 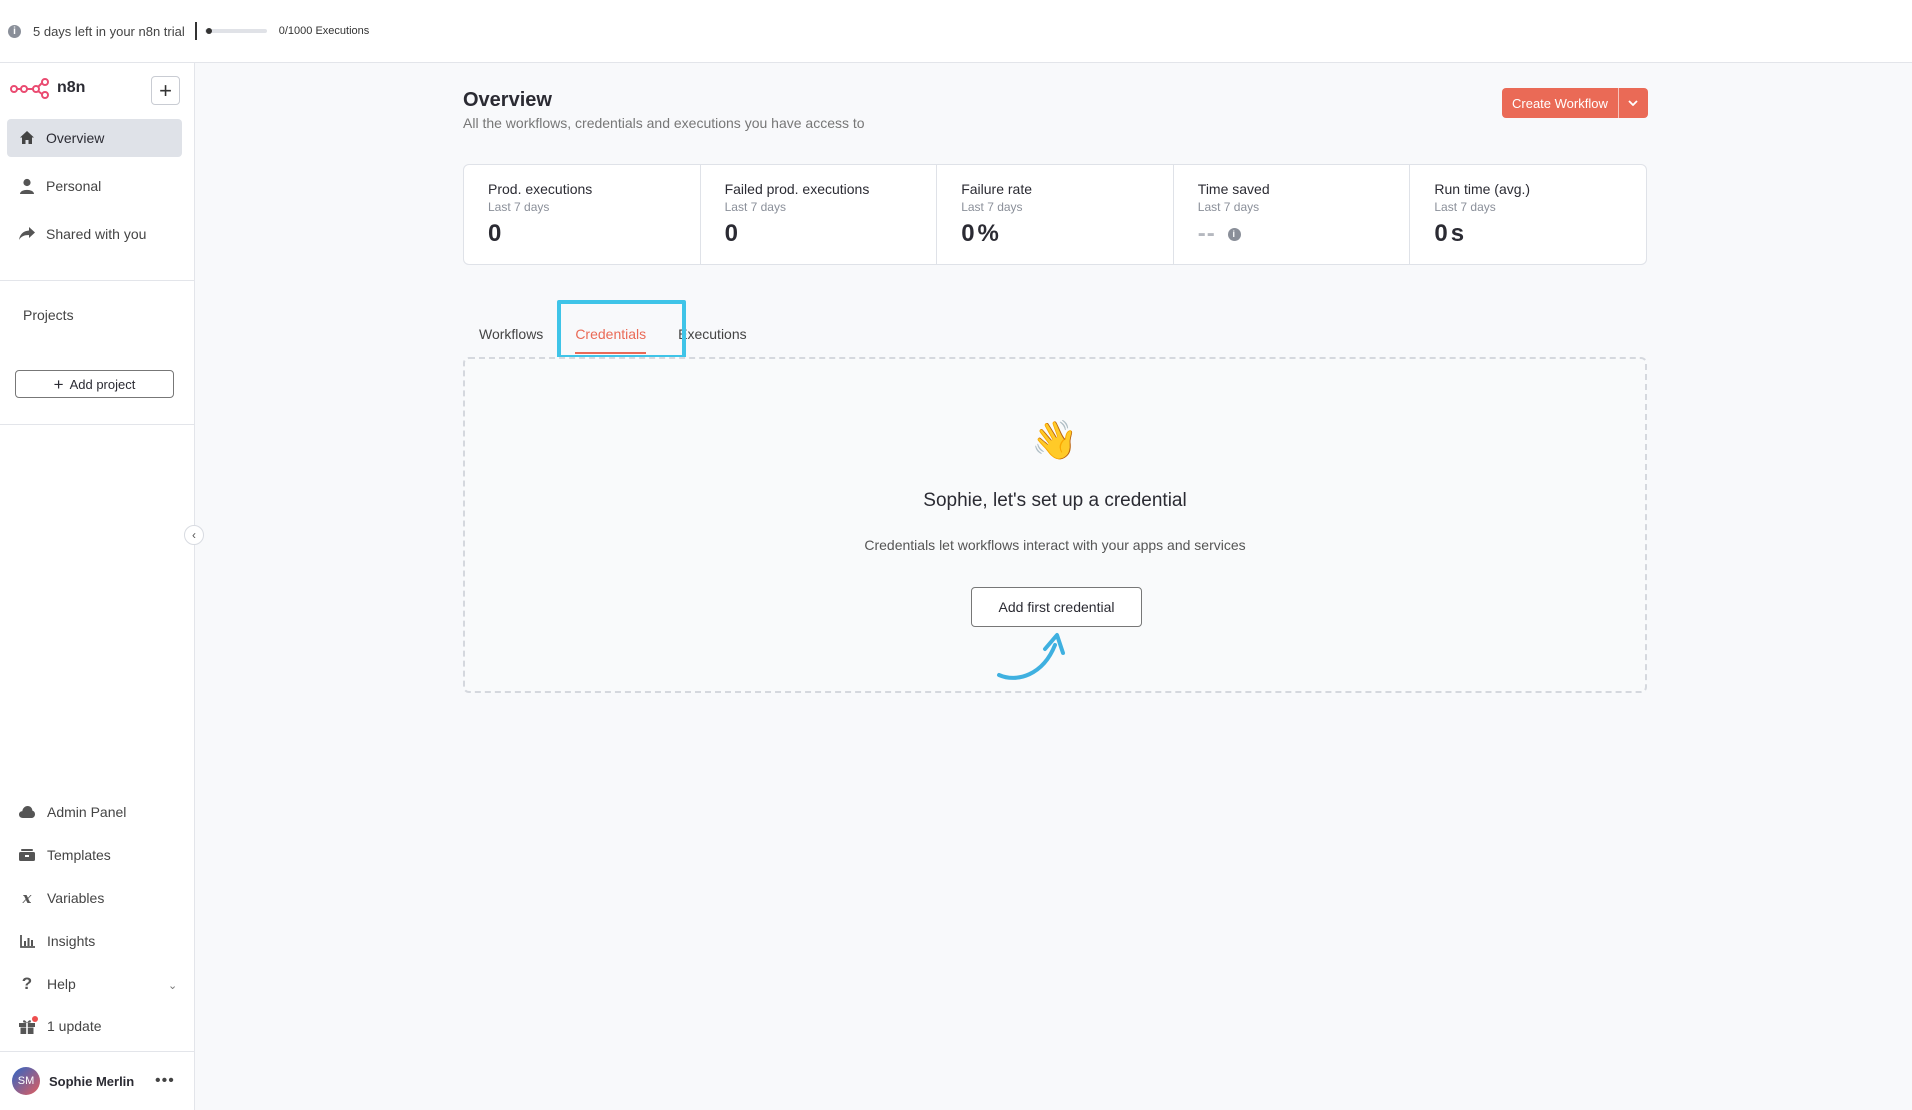 What do you see at coordinates (92, 1081) in the screenshot?
I see `user-name: Sophie Merlin` at bounding box center [92, 1081].